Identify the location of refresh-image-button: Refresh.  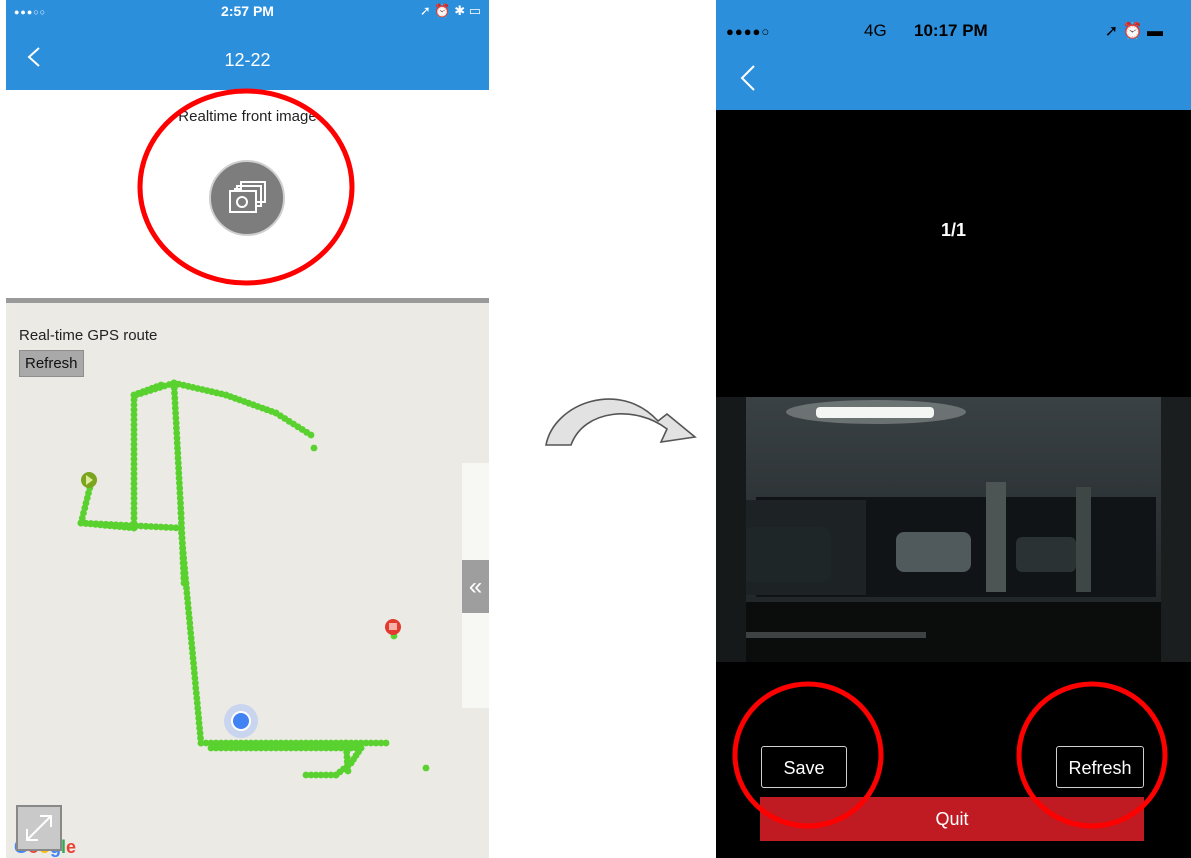
(1100, 767).